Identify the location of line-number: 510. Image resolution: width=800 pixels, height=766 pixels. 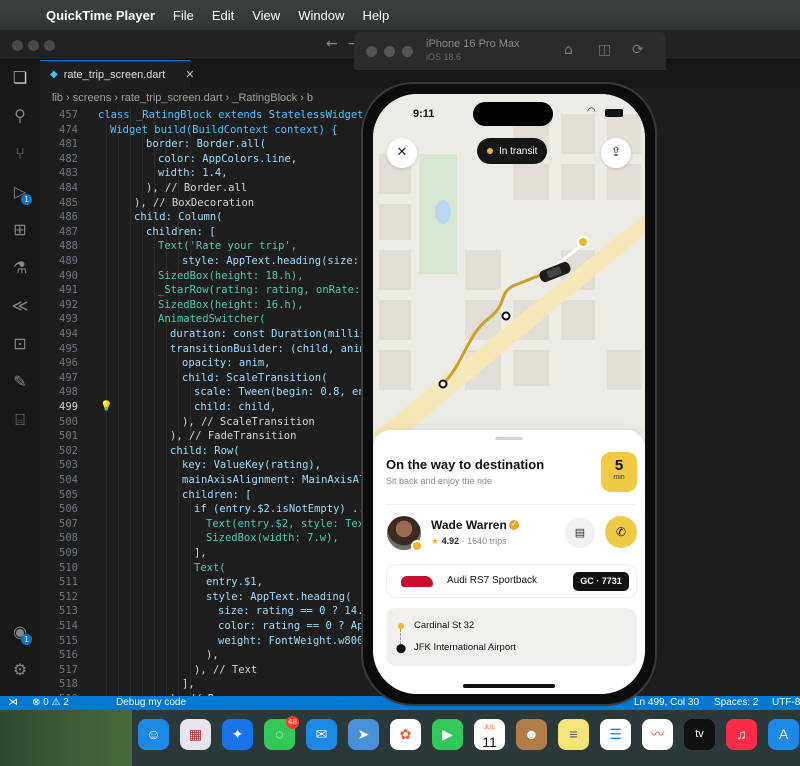
(68, 567).